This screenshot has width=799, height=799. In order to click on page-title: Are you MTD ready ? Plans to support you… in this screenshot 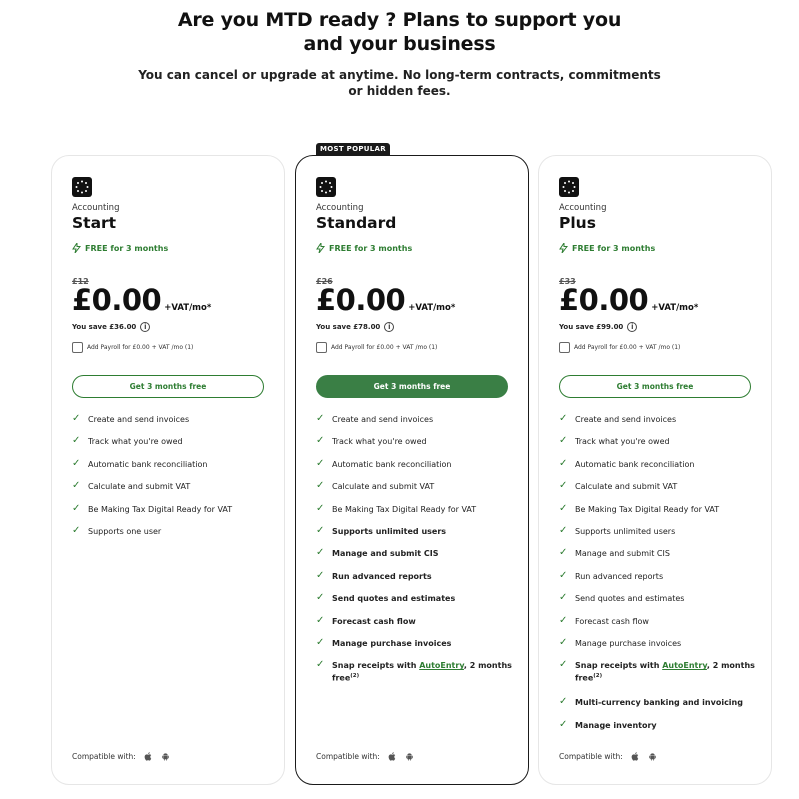, I will do `click(399, 32)`.